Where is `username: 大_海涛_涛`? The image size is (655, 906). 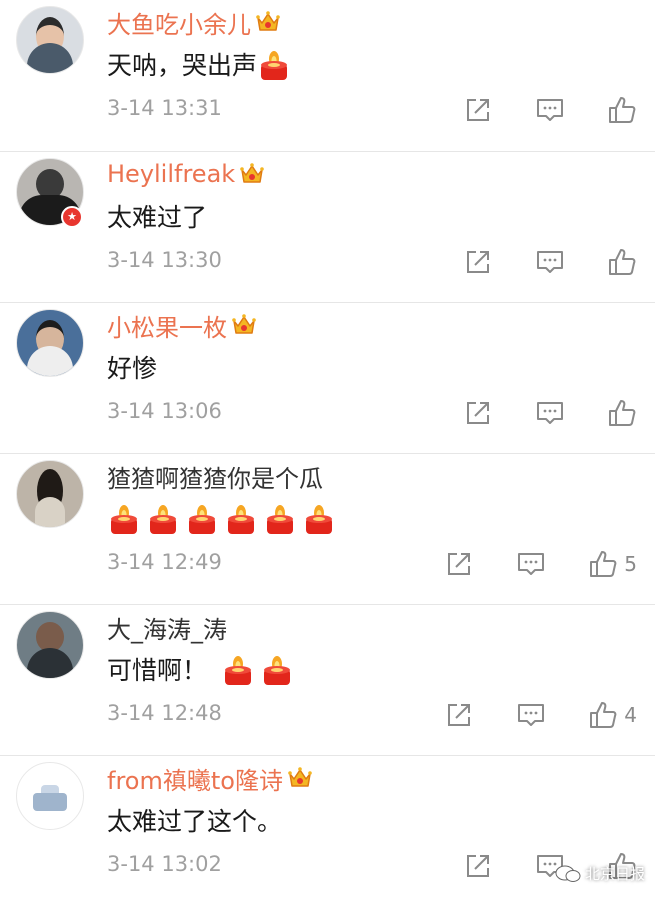
username: 大_海涛_涛 is located at coordinates (167, 627).